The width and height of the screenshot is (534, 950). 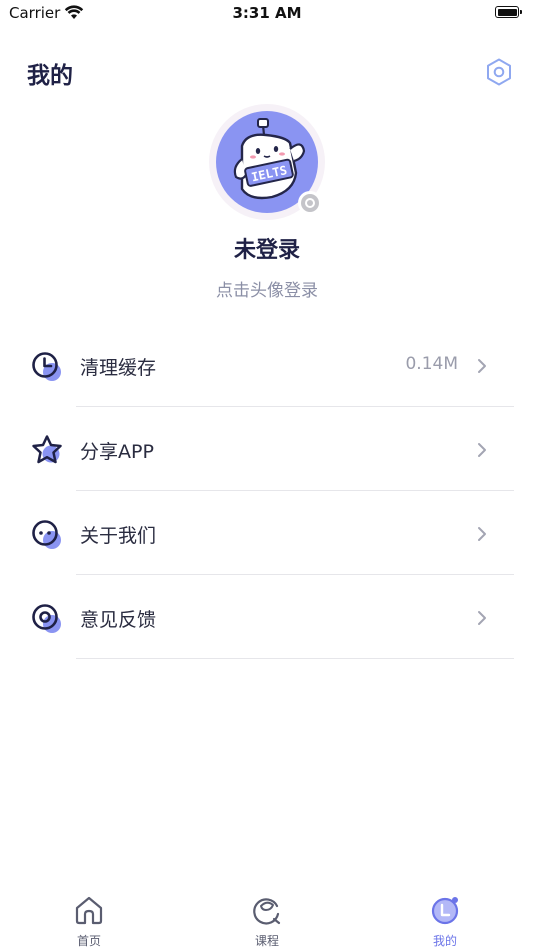 I want to click on feedback-icon, so click(x=46, y=618).